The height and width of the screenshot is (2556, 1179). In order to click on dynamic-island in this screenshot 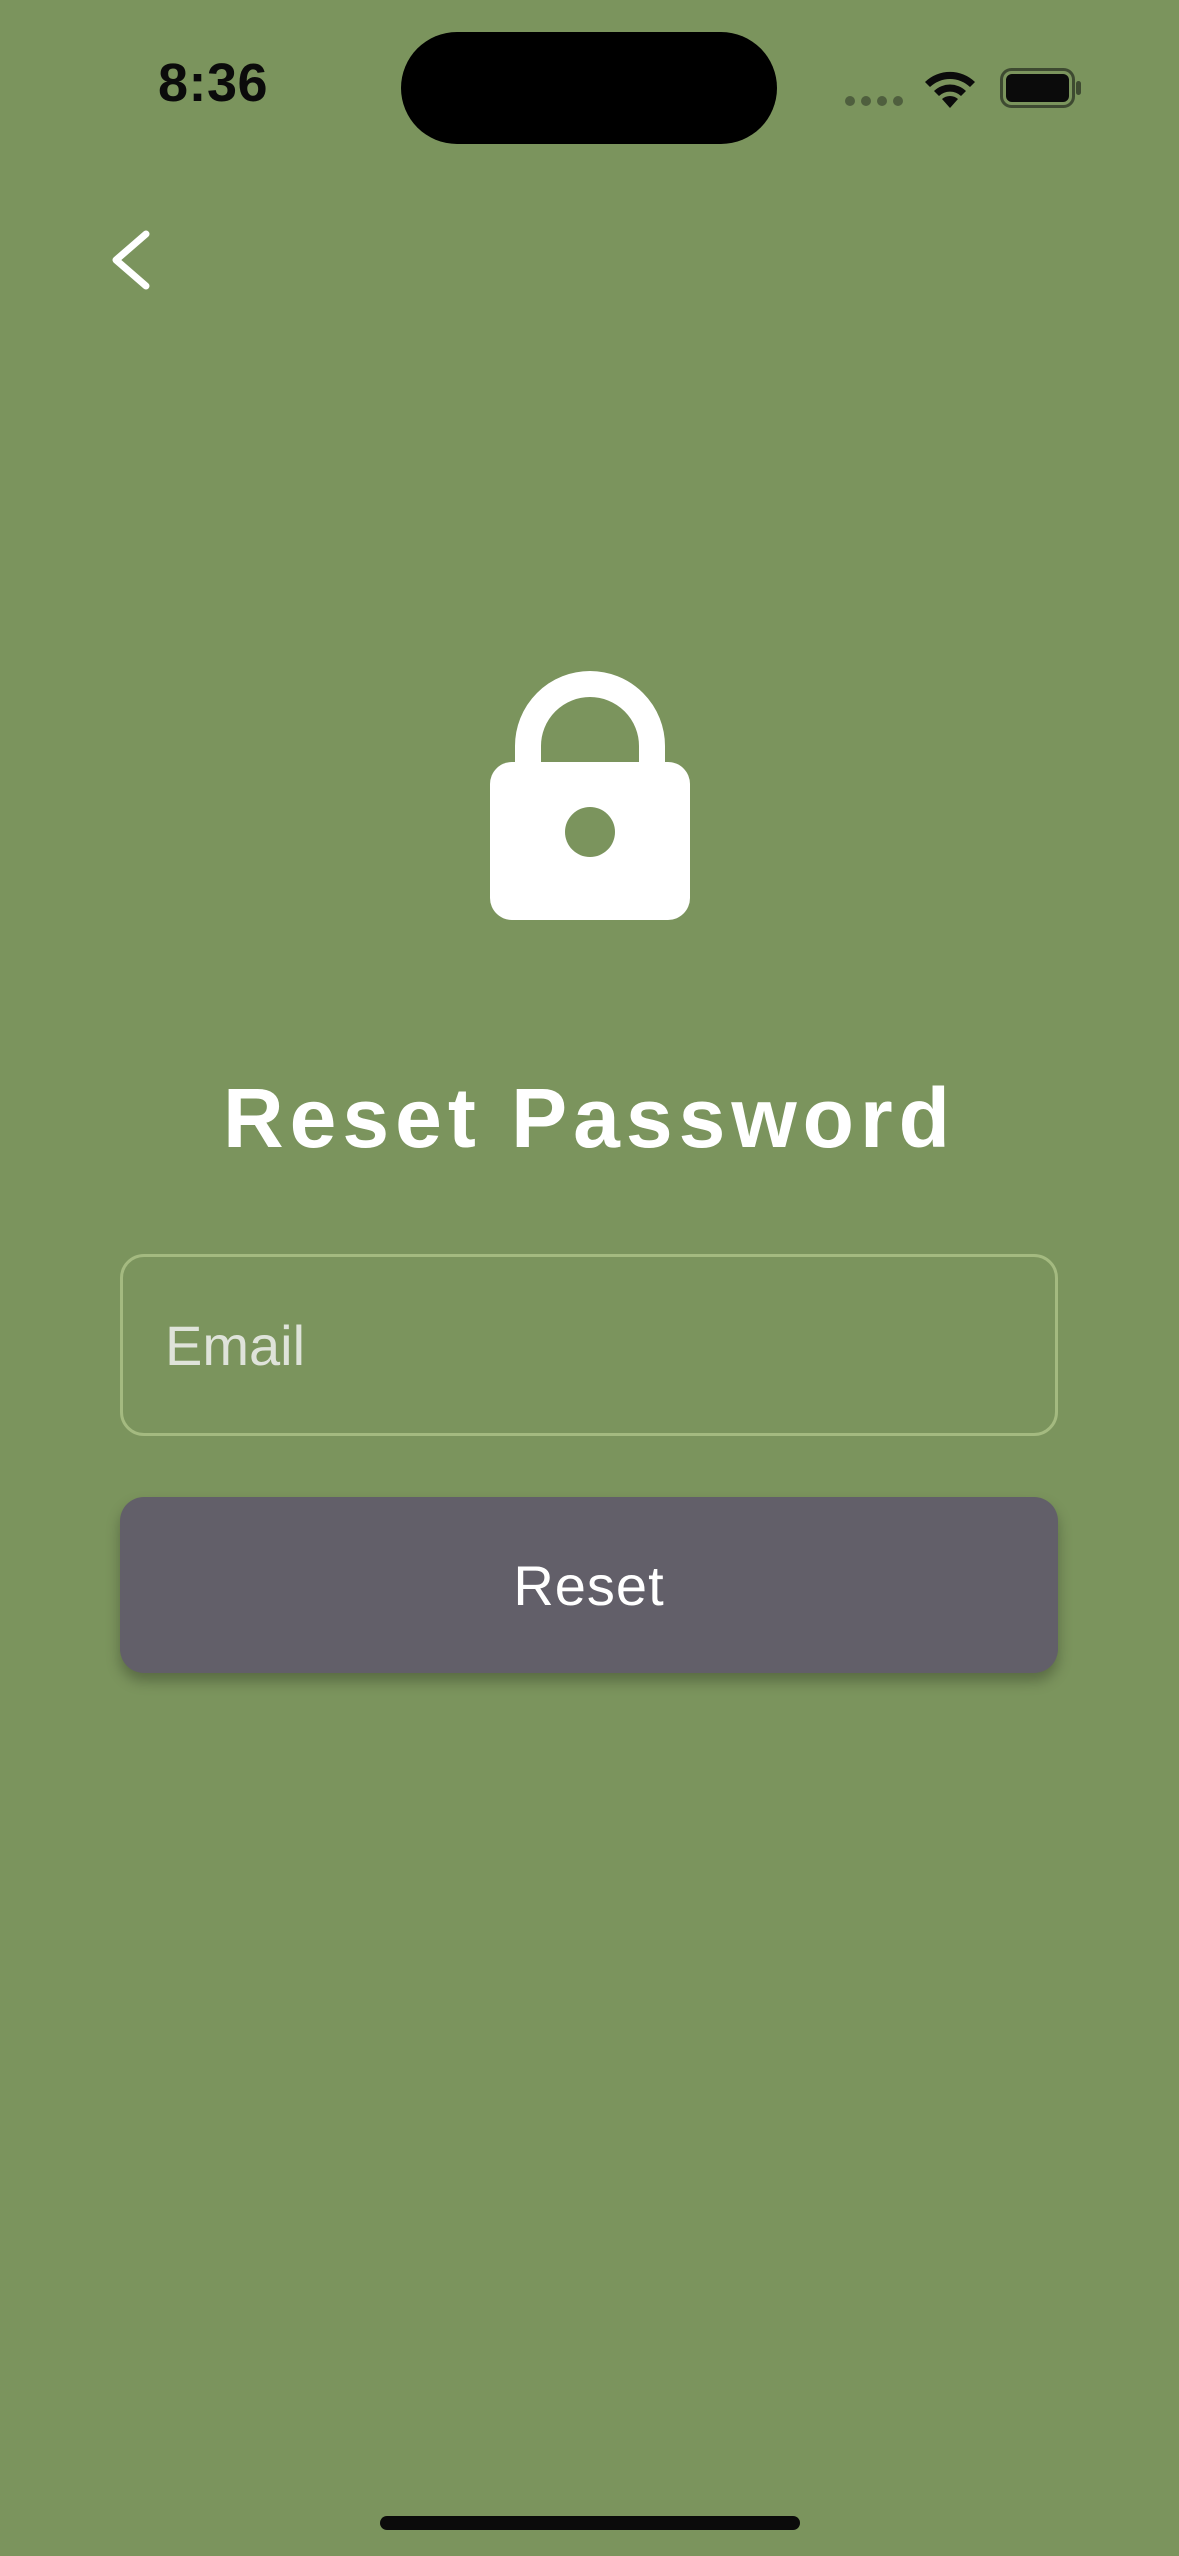, I will do `click(589, 88)`.